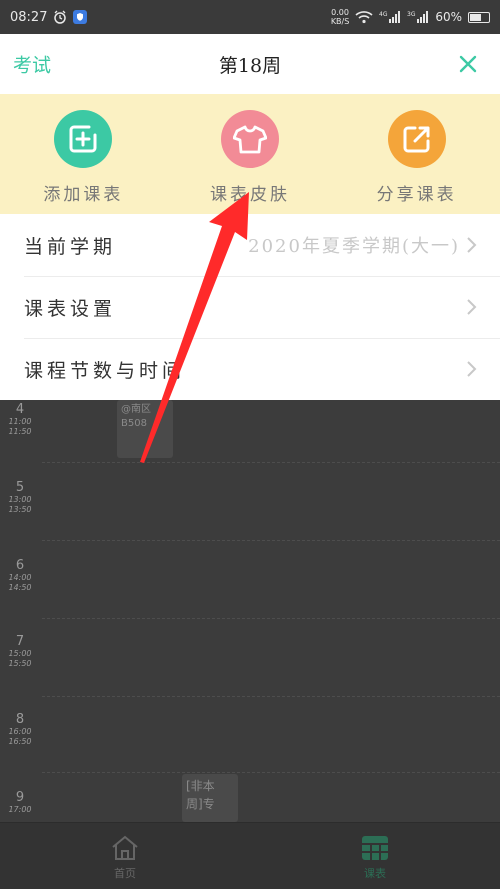  I want to click on period-5: 5 13:00 13:50, so click(20, 497).